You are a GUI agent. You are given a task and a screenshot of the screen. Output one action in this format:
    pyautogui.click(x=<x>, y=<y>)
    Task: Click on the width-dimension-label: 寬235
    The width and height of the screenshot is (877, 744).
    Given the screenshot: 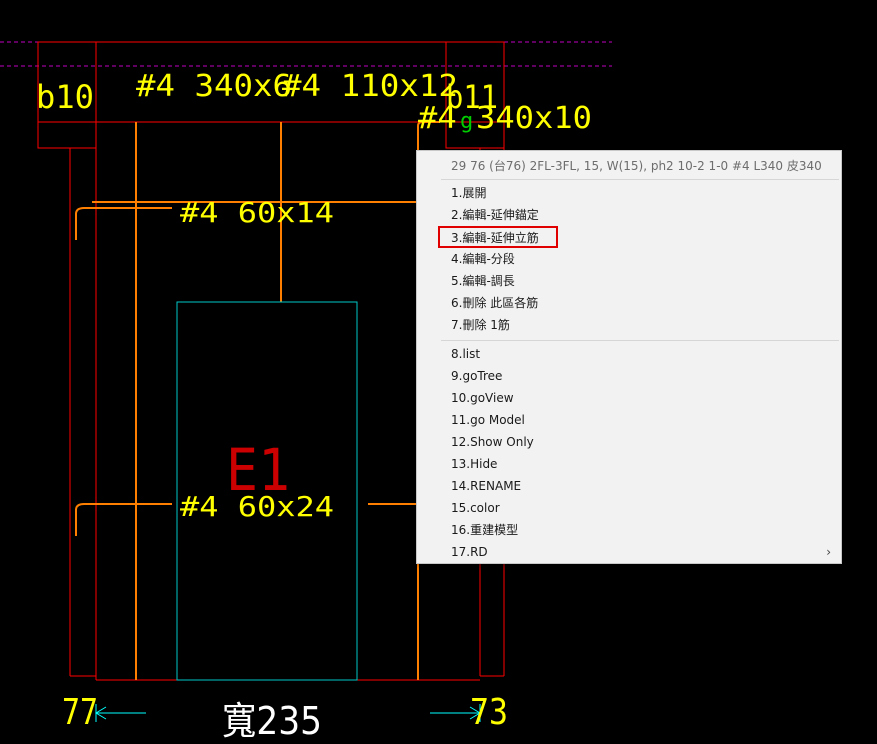 What is the action you would take?
    pyautogui.click(x=272, y=721)
    